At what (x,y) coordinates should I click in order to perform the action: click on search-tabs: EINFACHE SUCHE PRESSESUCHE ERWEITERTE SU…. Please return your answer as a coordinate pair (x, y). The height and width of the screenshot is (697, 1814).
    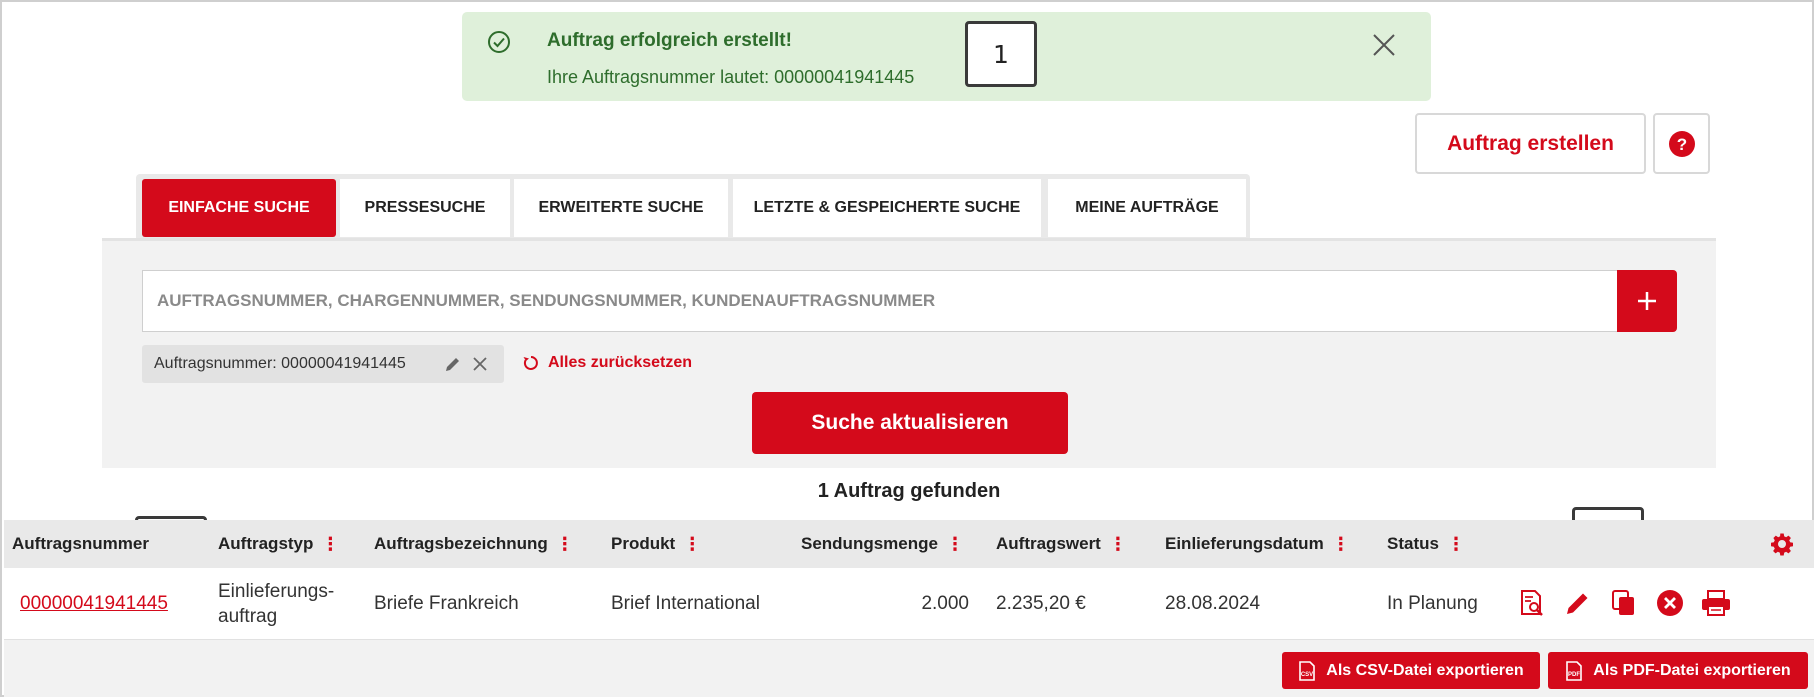
    Looking at the image, I should click on (693, 207).